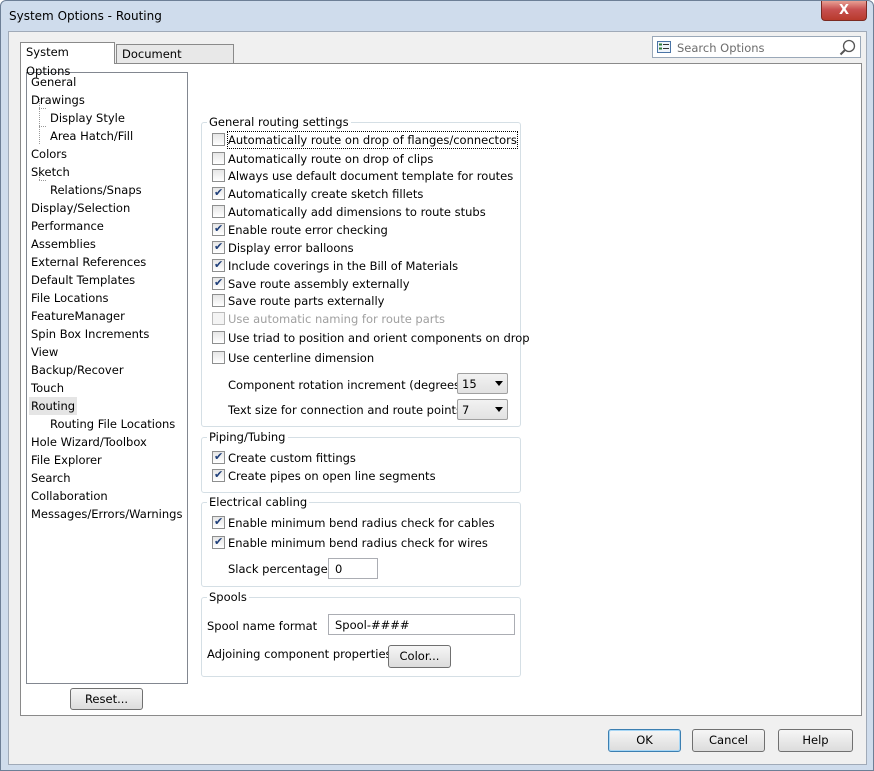 The width and height of the screenshot is (874, 771). Describe the element at coordinates (50, 172) in the screenshot. I see `tree-item-sketch: Sketch` at that location.